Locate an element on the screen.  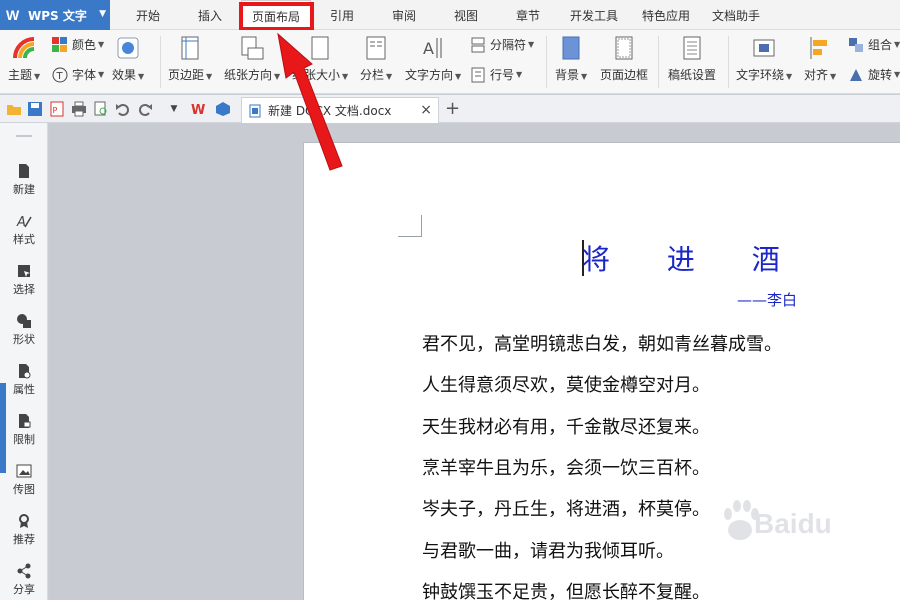
effect-label: 效果 is located at coordinates (124, 75).